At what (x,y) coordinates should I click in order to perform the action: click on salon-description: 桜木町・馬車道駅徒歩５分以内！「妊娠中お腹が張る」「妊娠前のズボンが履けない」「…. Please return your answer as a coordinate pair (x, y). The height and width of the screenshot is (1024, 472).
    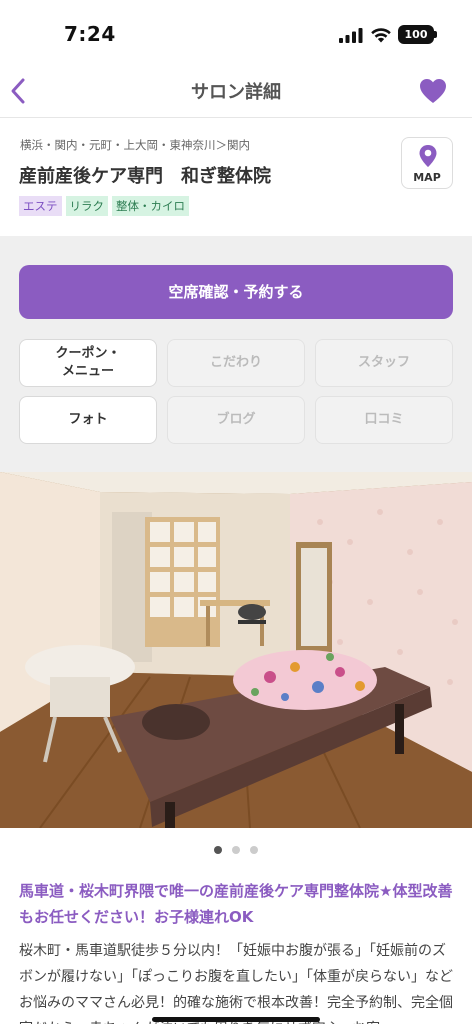
    Looking at the image, I should click on (236, 983).